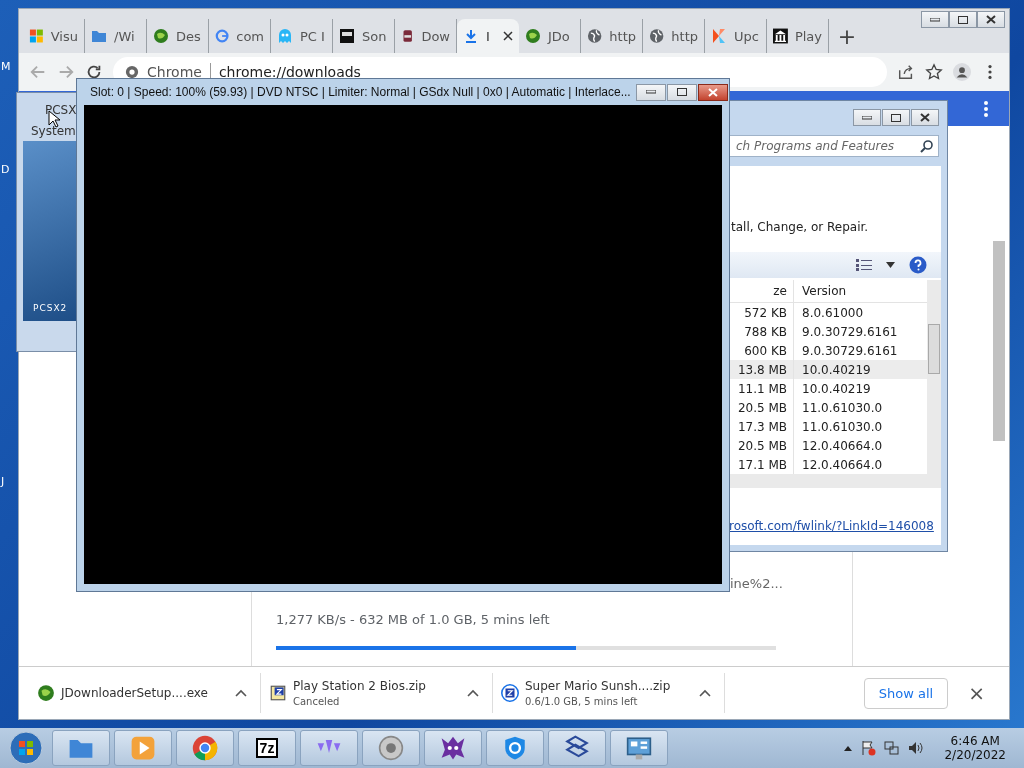  What do you see at coordinates (289, 72) in the screenshot?
I see `url-text: chrome://downloads` at bounding box center [289, 72].